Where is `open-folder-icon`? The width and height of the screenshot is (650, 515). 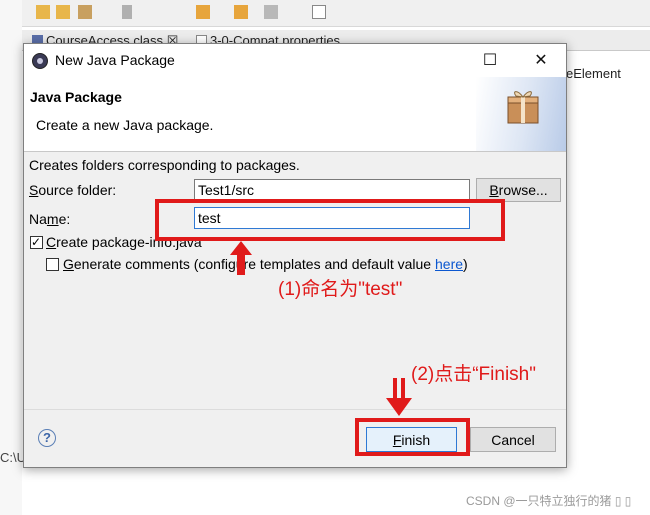 open-folder-icon is located at coordinates (43, 12).